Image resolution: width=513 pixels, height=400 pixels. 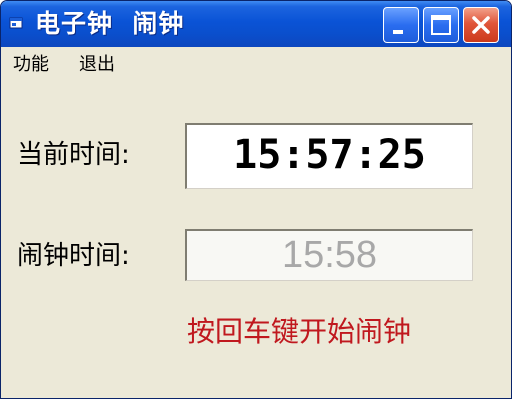 I want to click on menu-bar: 功能 退出, so click(x=256, y=64).